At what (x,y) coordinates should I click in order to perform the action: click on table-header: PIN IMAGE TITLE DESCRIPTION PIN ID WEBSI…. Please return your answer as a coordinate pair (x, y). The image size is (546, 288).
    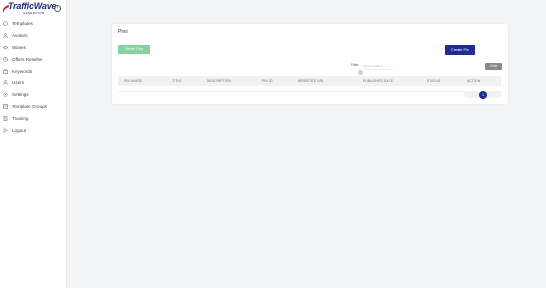
    Looking at the image, I should click on (309, 81).